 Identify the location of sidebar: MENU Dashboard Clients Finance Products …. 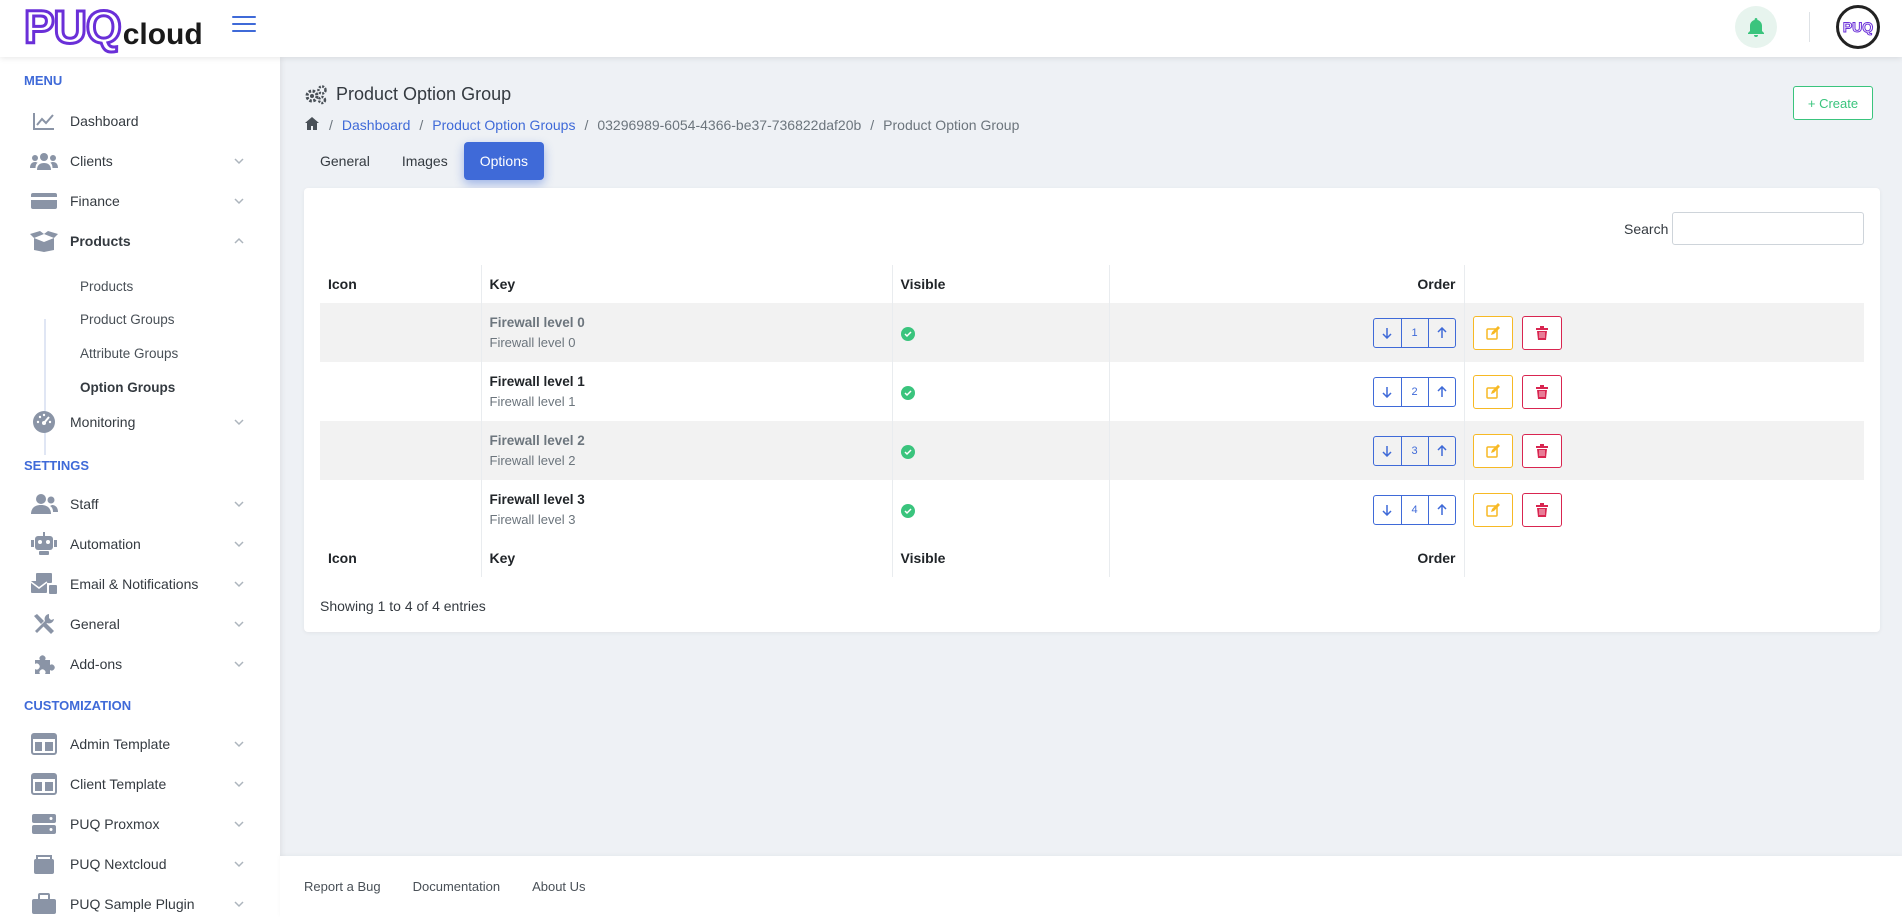
(140, 487).